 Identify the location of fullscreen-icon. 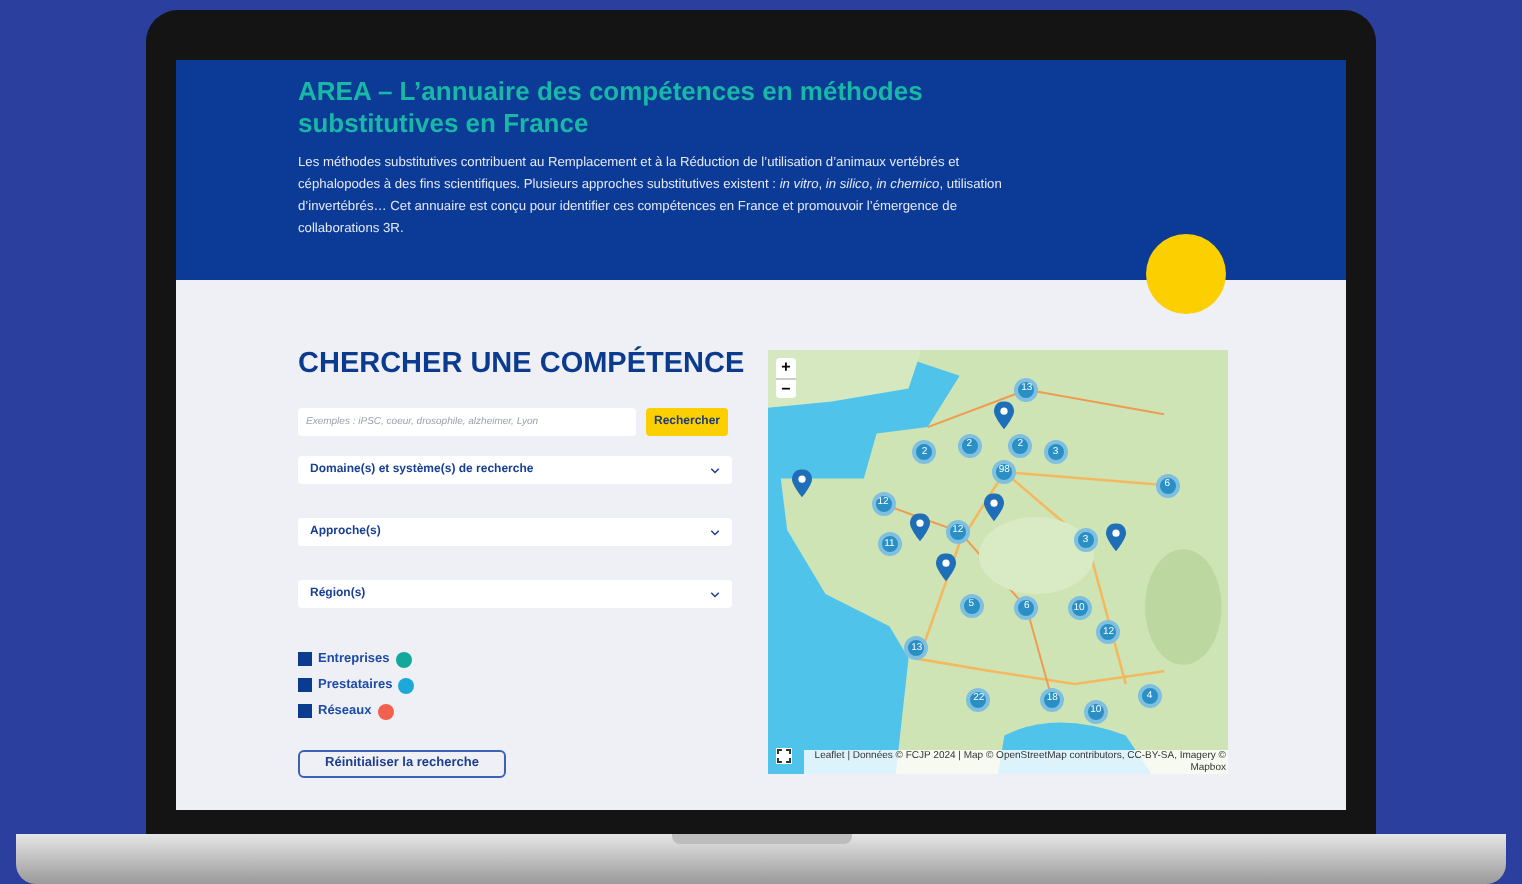
(784, 756).